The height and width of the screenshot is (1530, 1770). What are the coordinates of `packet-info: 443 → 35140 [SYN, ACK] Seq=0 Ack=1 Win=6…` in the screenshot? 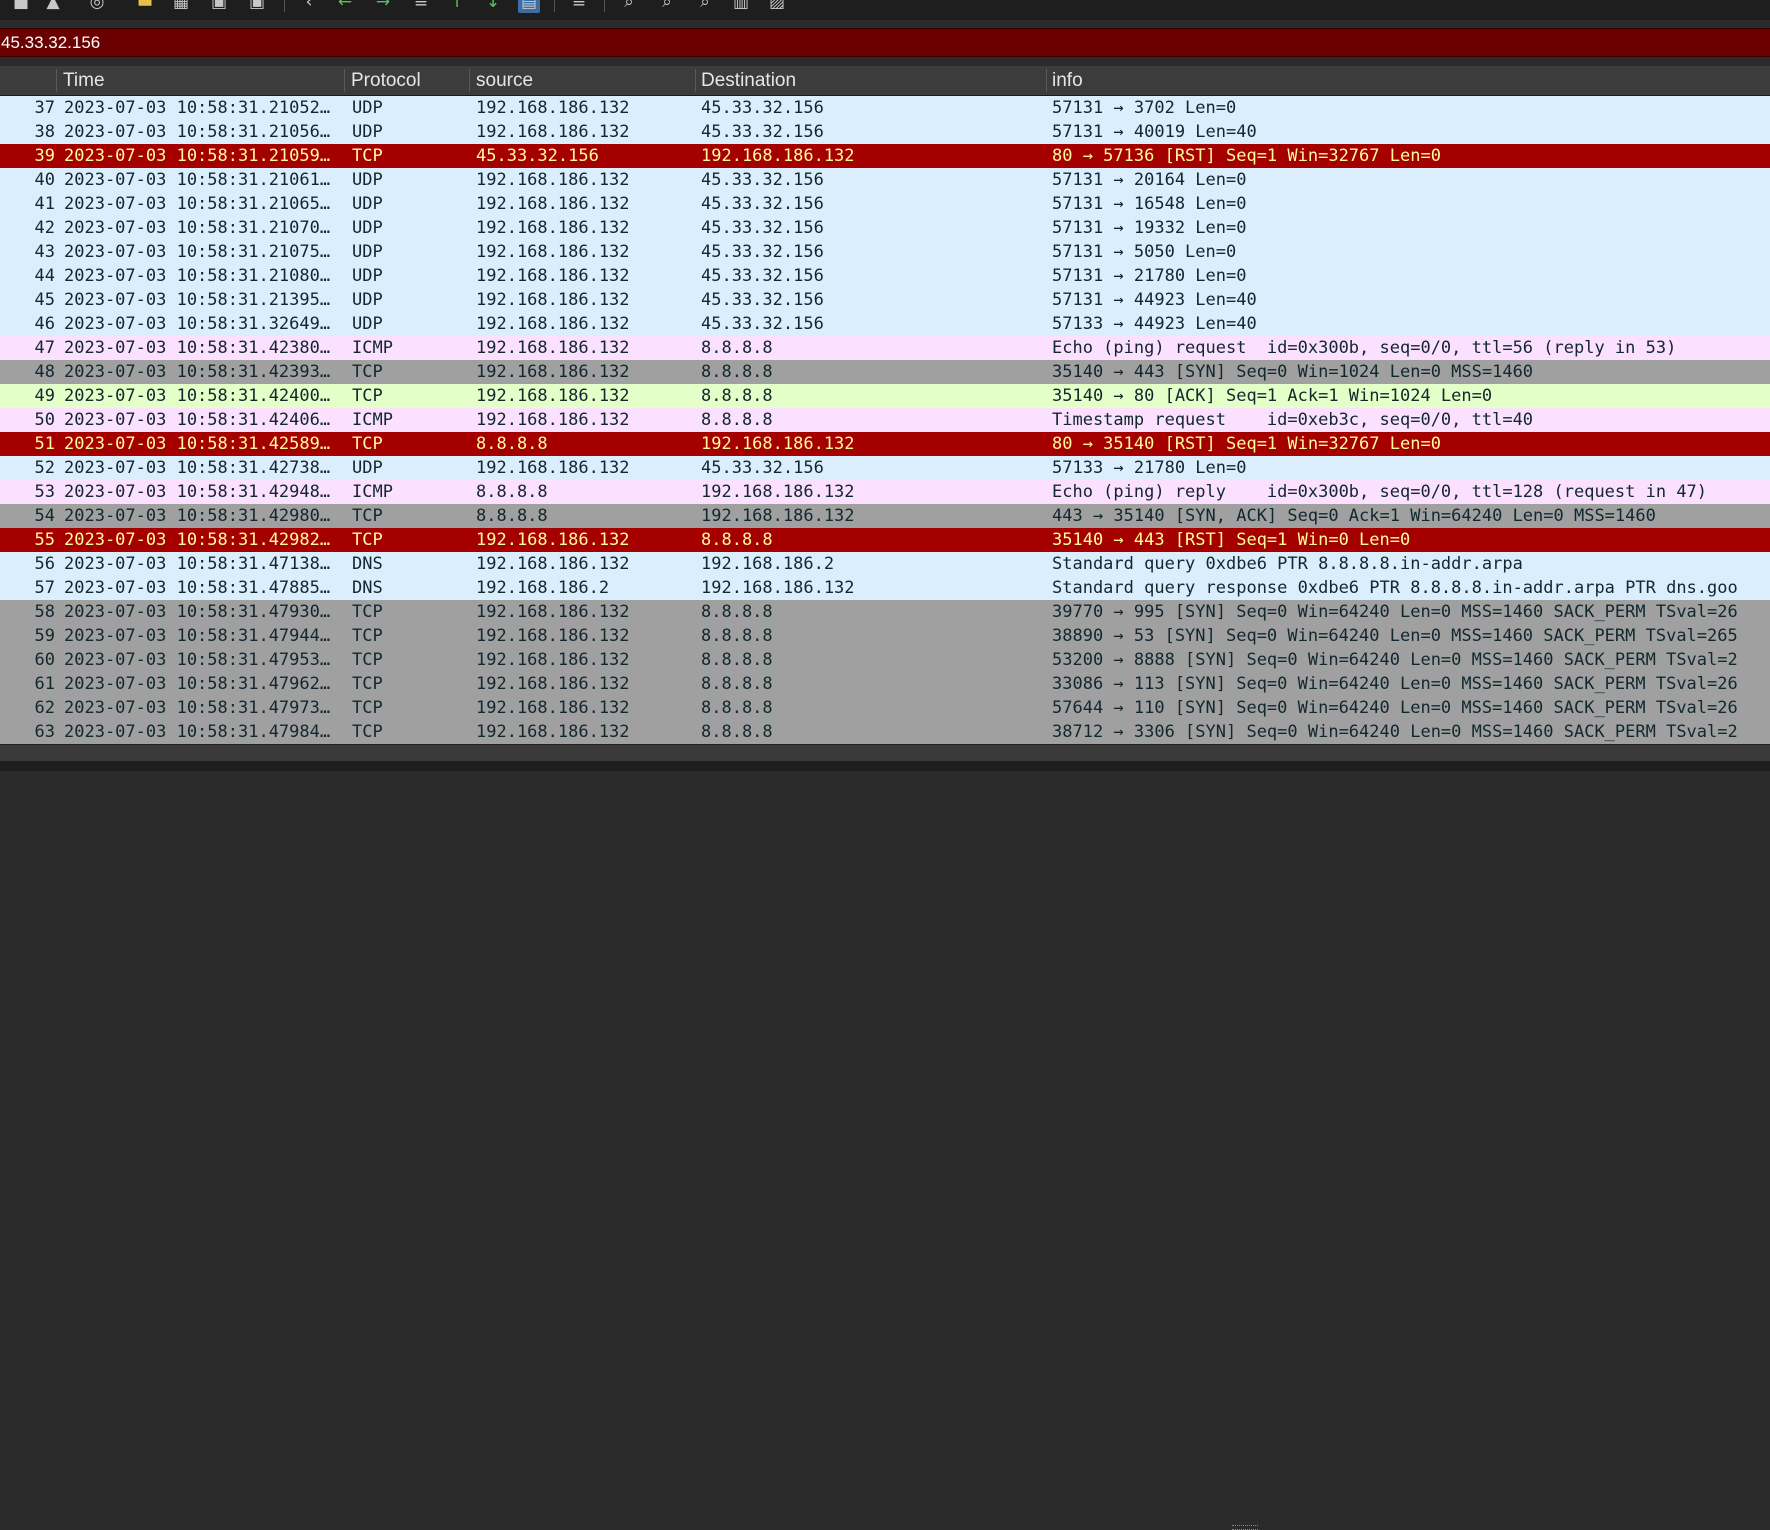 It's located at (1354, 516).